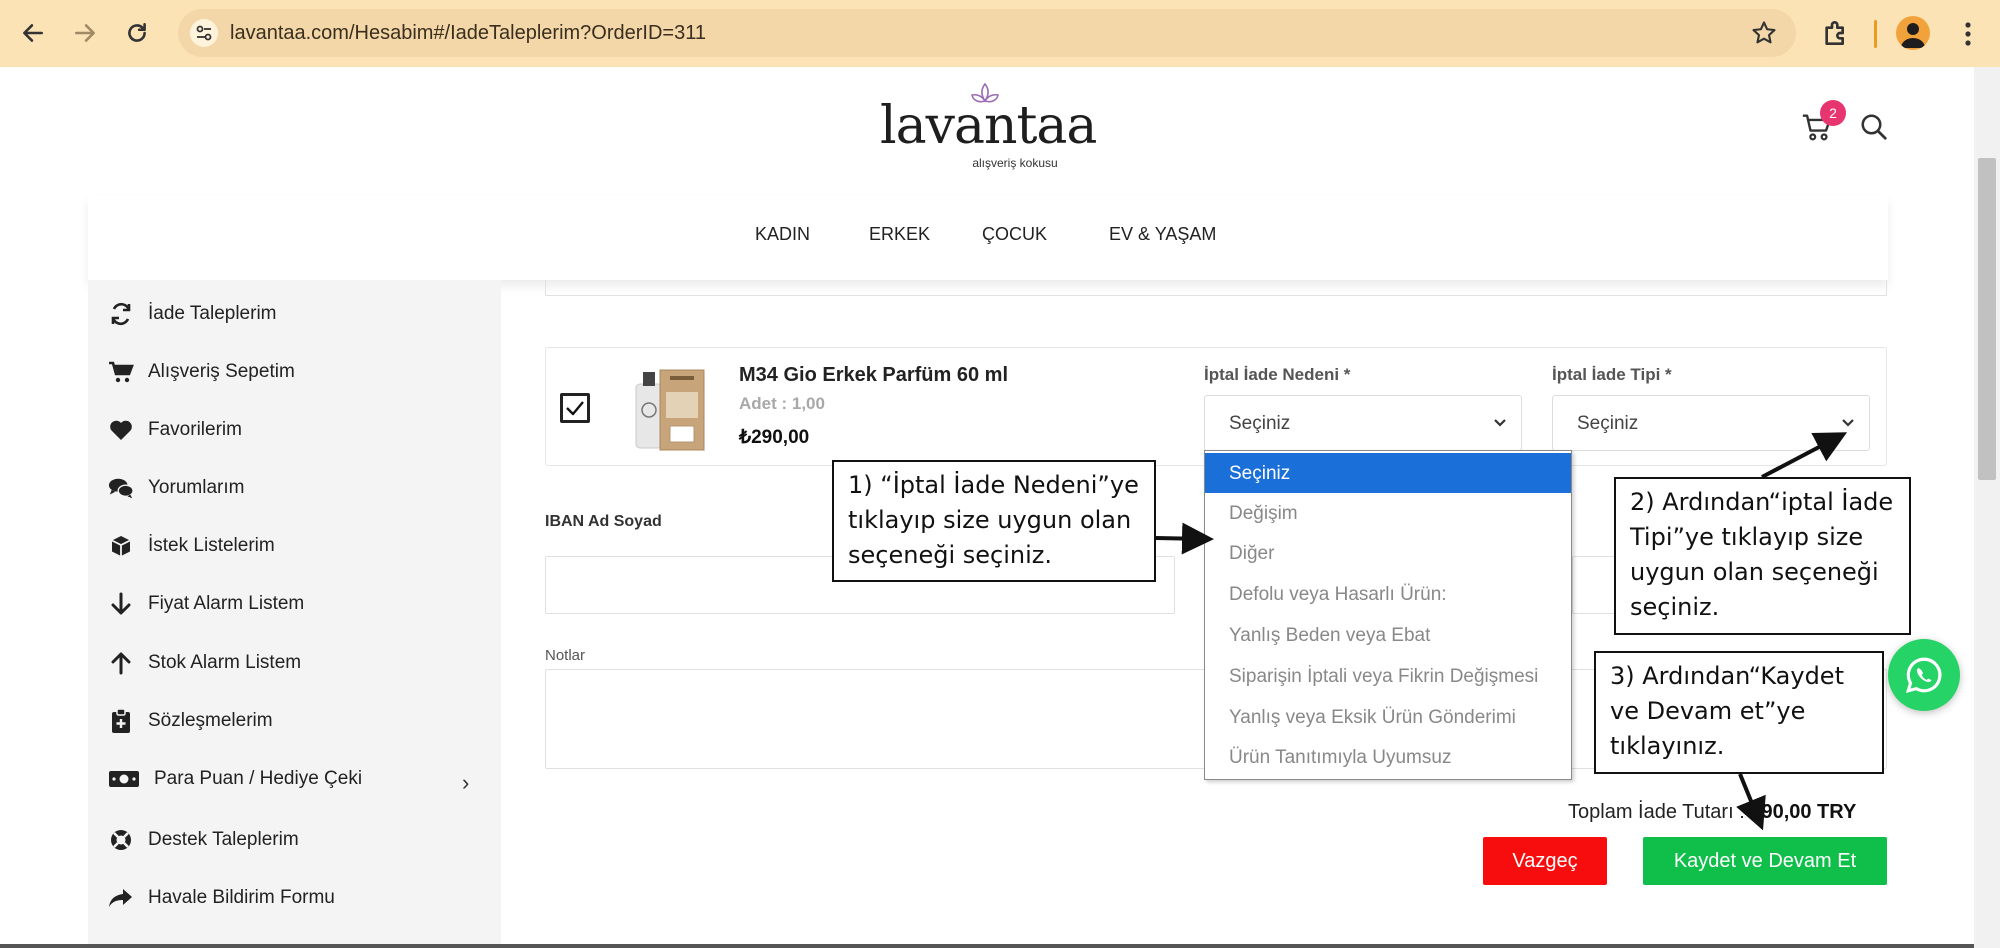 The width and height of the screenshot is (2000, 948). I want to click on sidebar-item-label: Alışveriş Sepetim, so click(221, 371).